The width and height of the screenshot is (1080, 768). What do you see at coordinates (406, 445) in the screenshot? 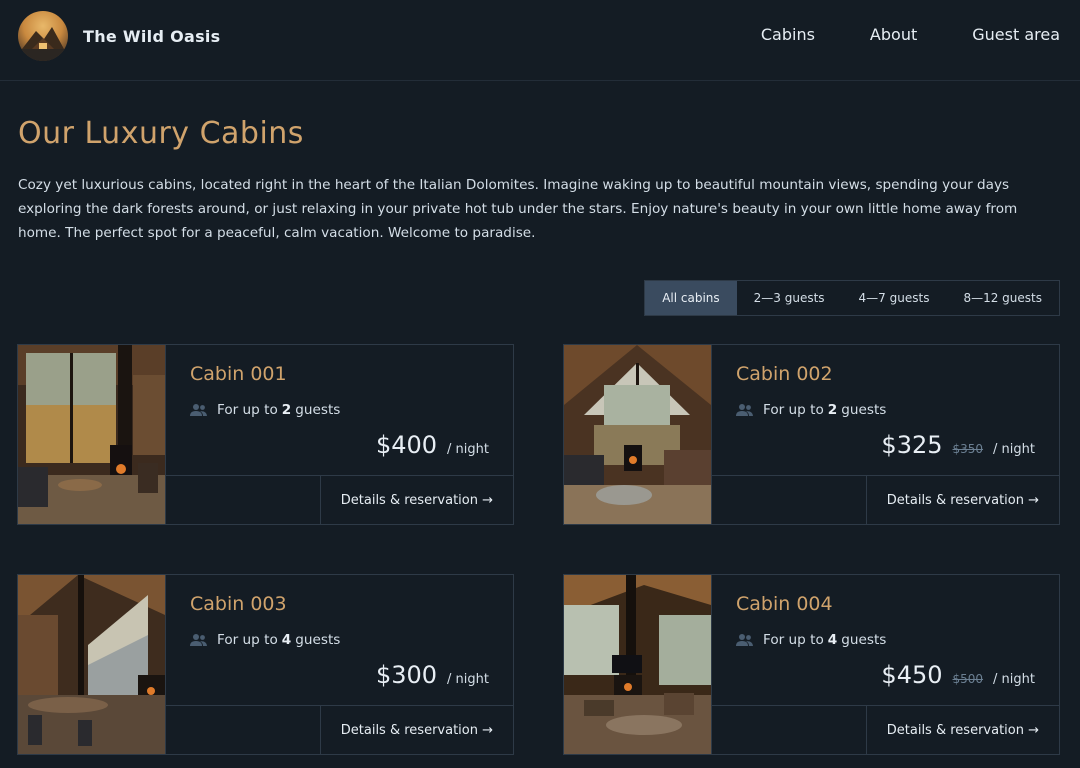
I see `price-current: $400` at bounding box center [406, 445].